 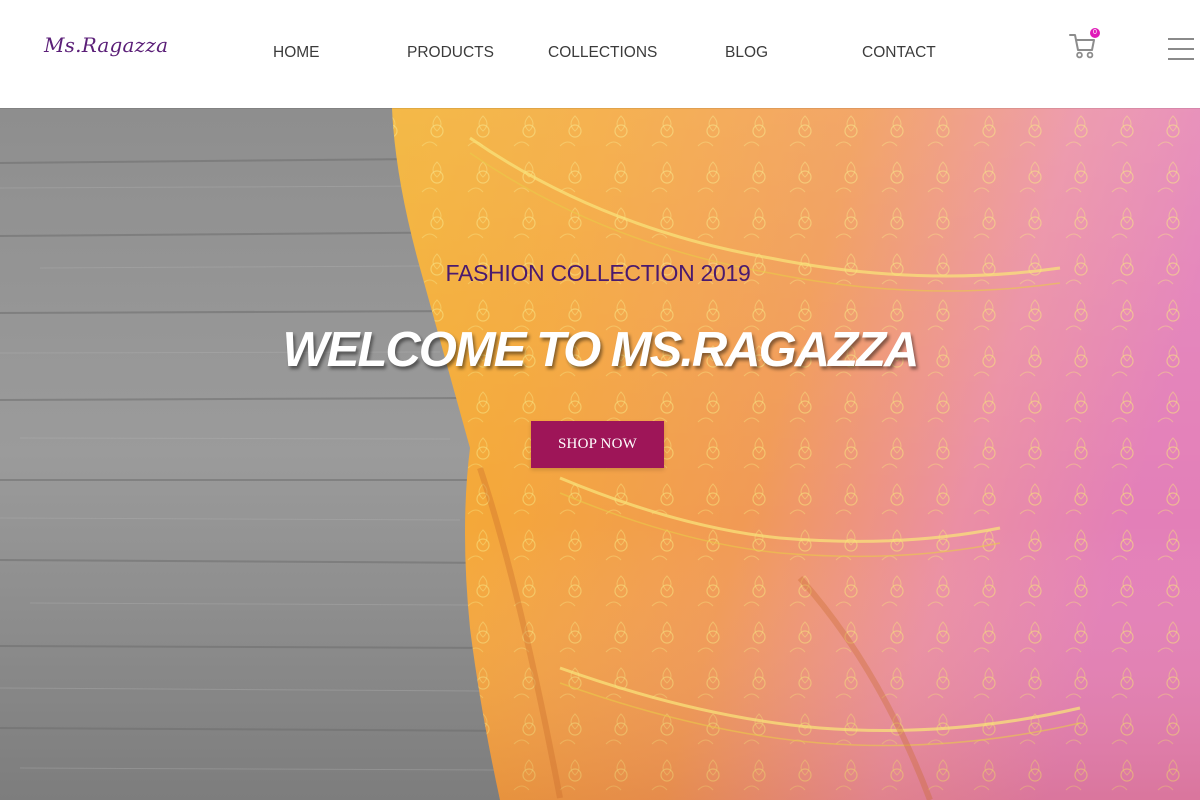 I want to click on nav-link-products: PRODUCTS, so click(x=450, y=53).